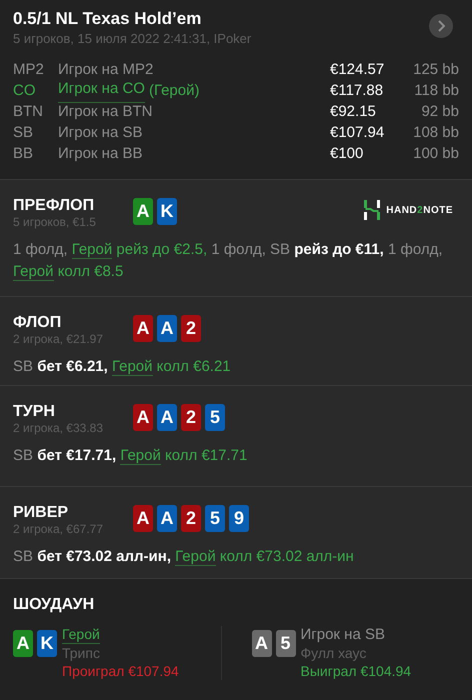 The height and width of the screenshot is (700, 472). I want to click on stack-amount: €107.94, so click(358, 133).